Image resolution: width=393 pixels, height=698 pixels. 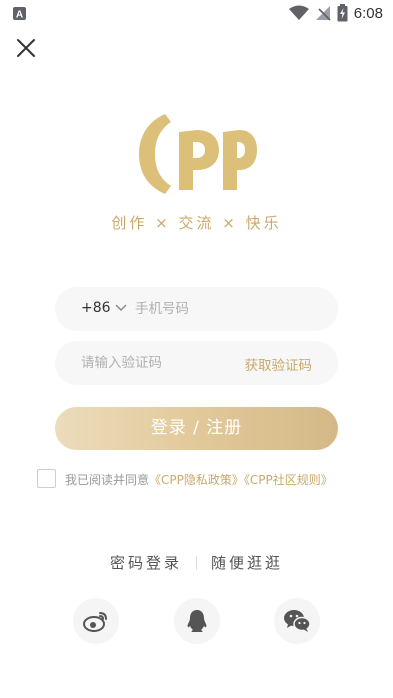 I want to click on verification-code-input, so click(x=156, y=363).